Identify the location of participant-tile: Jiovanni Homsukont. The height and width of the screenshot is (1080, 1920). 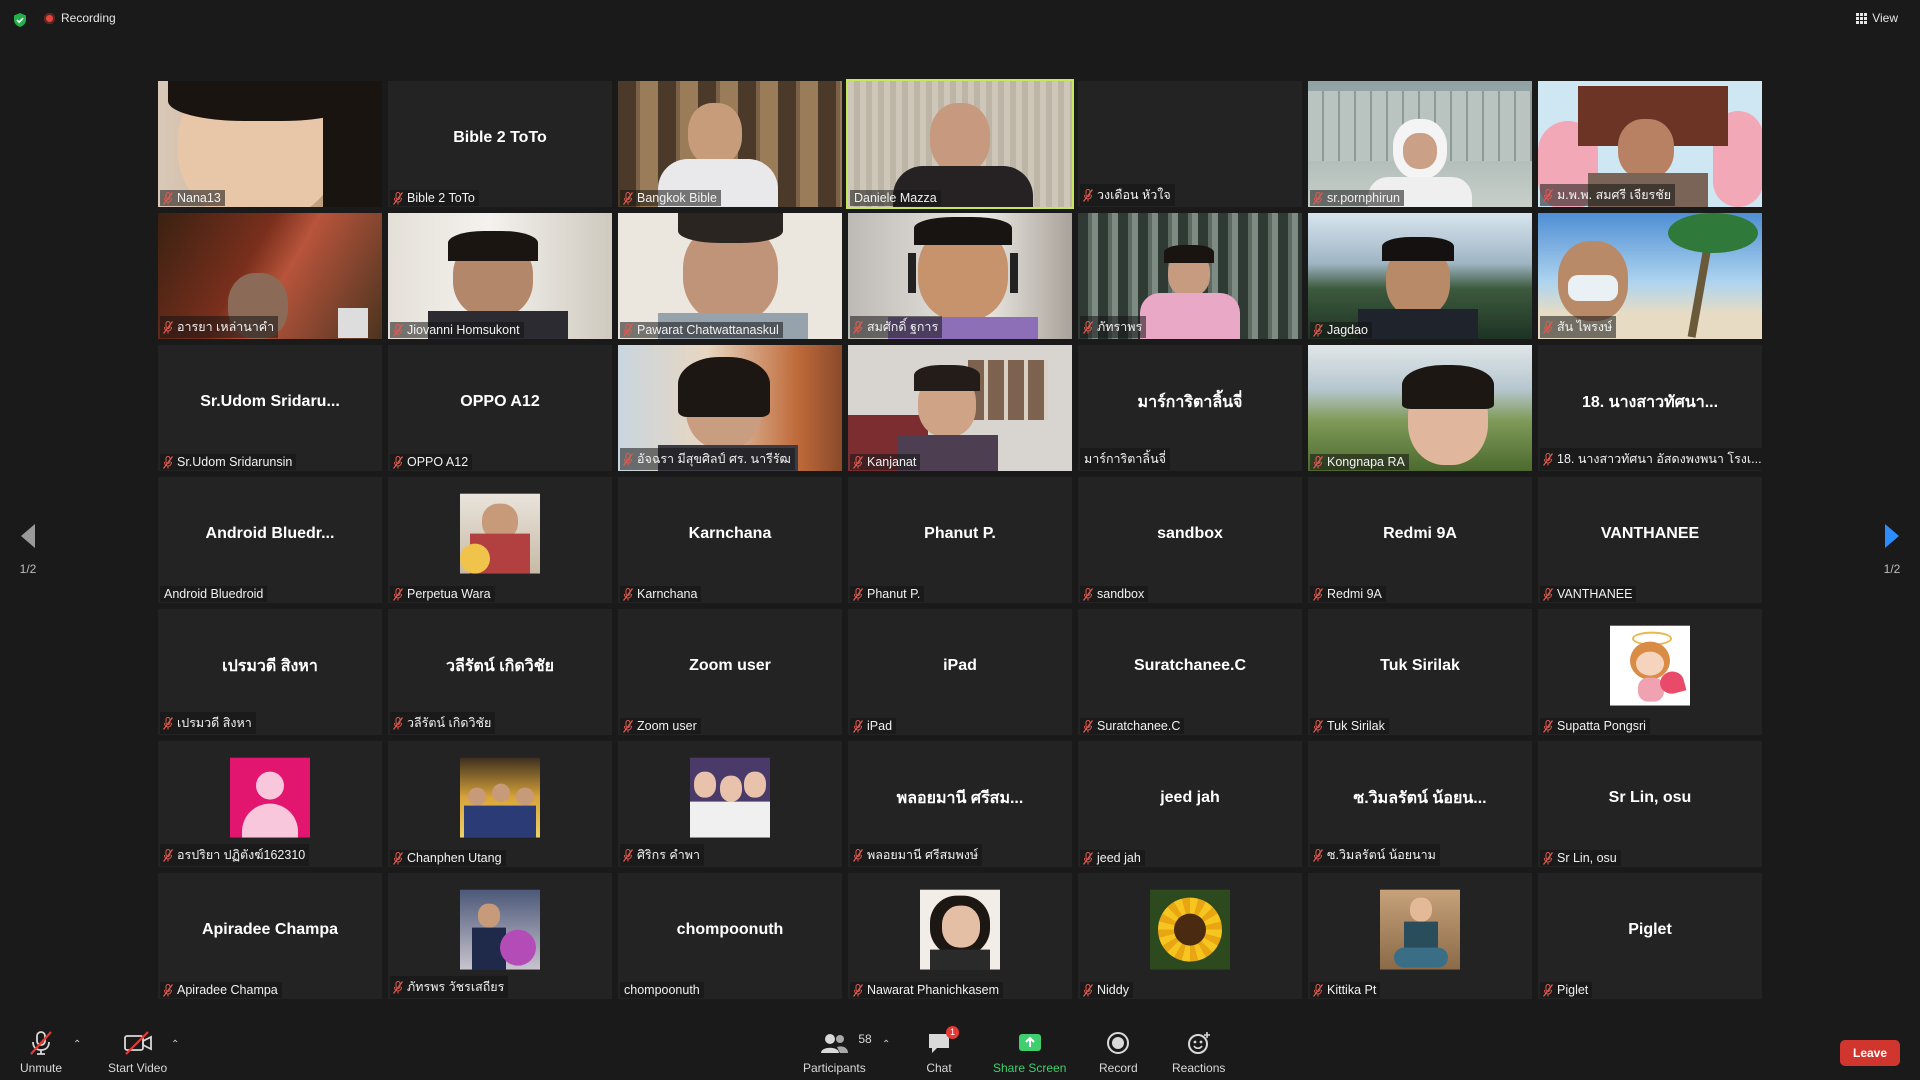
(500, 276).